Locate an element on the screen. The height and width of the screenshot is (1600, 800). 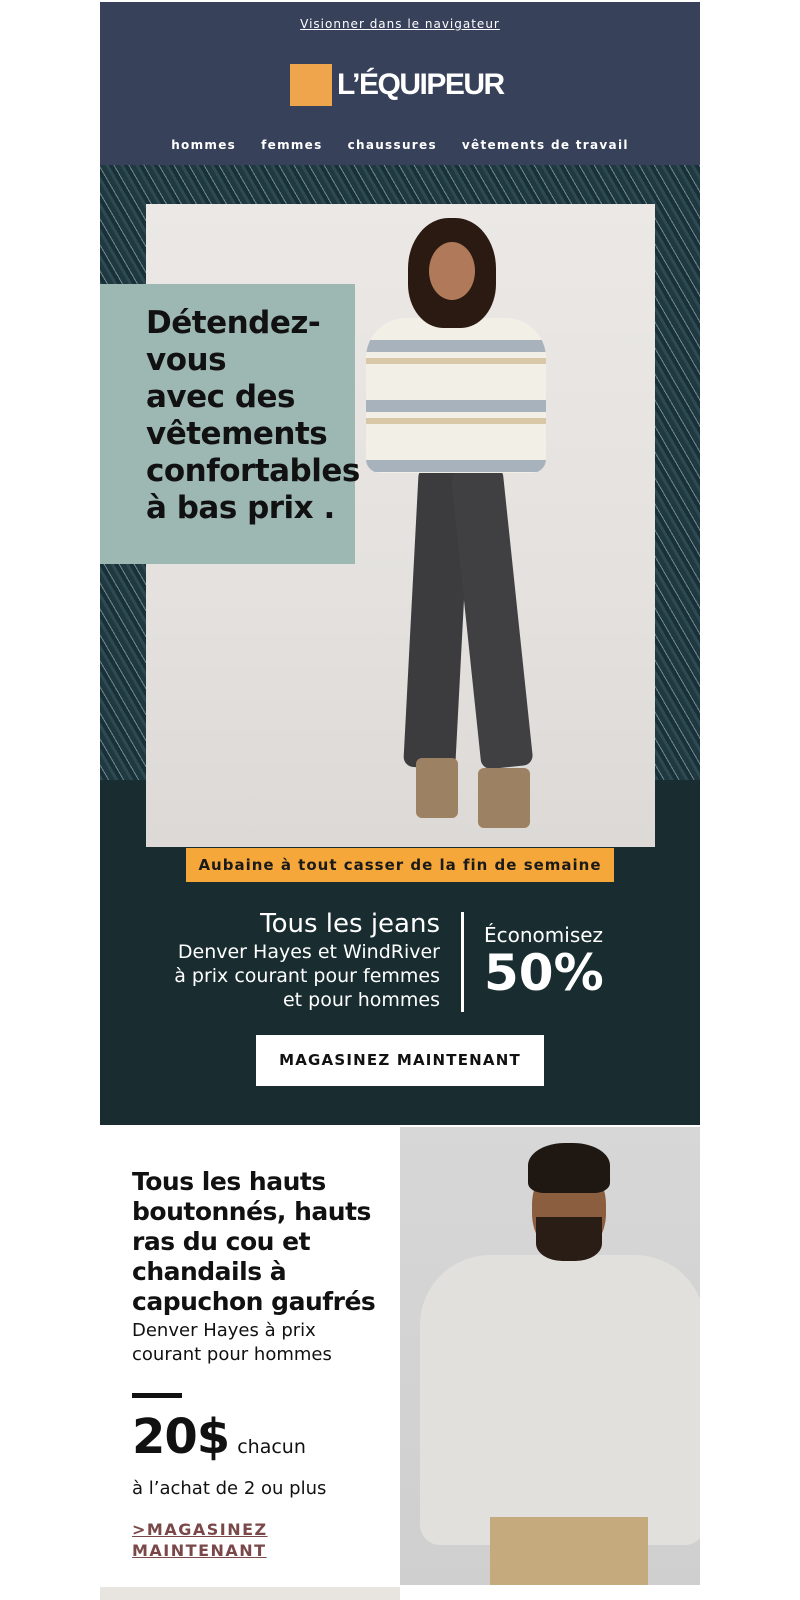
offer-savings: Économisez 50% is located at coordinates (544, 961).